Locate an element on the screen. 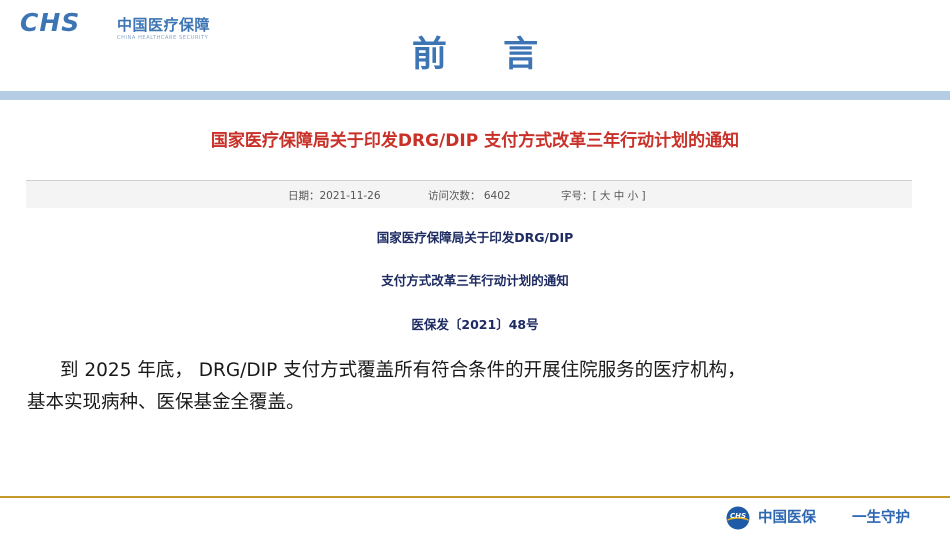 The image size is (950, 534). footer-divider is located at coordinates (475, 497).